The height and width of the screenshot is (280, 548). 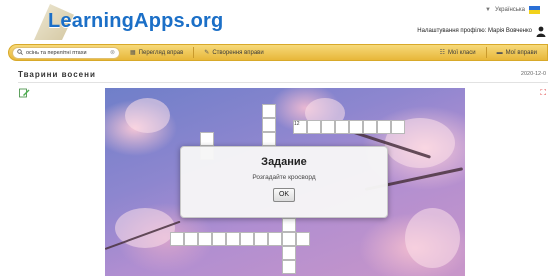 I want to click on nav-label: Мої вправи, so click(x=521, y=52).